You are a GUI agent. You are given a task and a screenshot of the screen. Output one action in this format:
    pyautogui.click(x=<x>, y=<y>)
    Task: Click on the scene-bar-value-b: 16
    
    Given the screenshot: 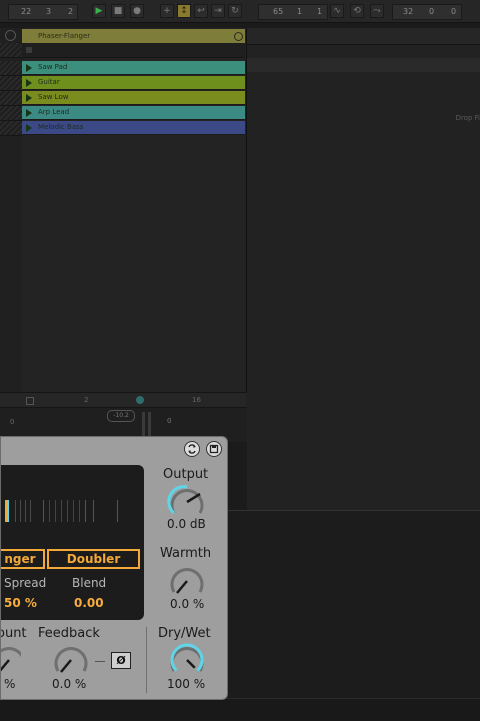 What is the action you would take?
    pyautogui.click(x=196, y=400)
    